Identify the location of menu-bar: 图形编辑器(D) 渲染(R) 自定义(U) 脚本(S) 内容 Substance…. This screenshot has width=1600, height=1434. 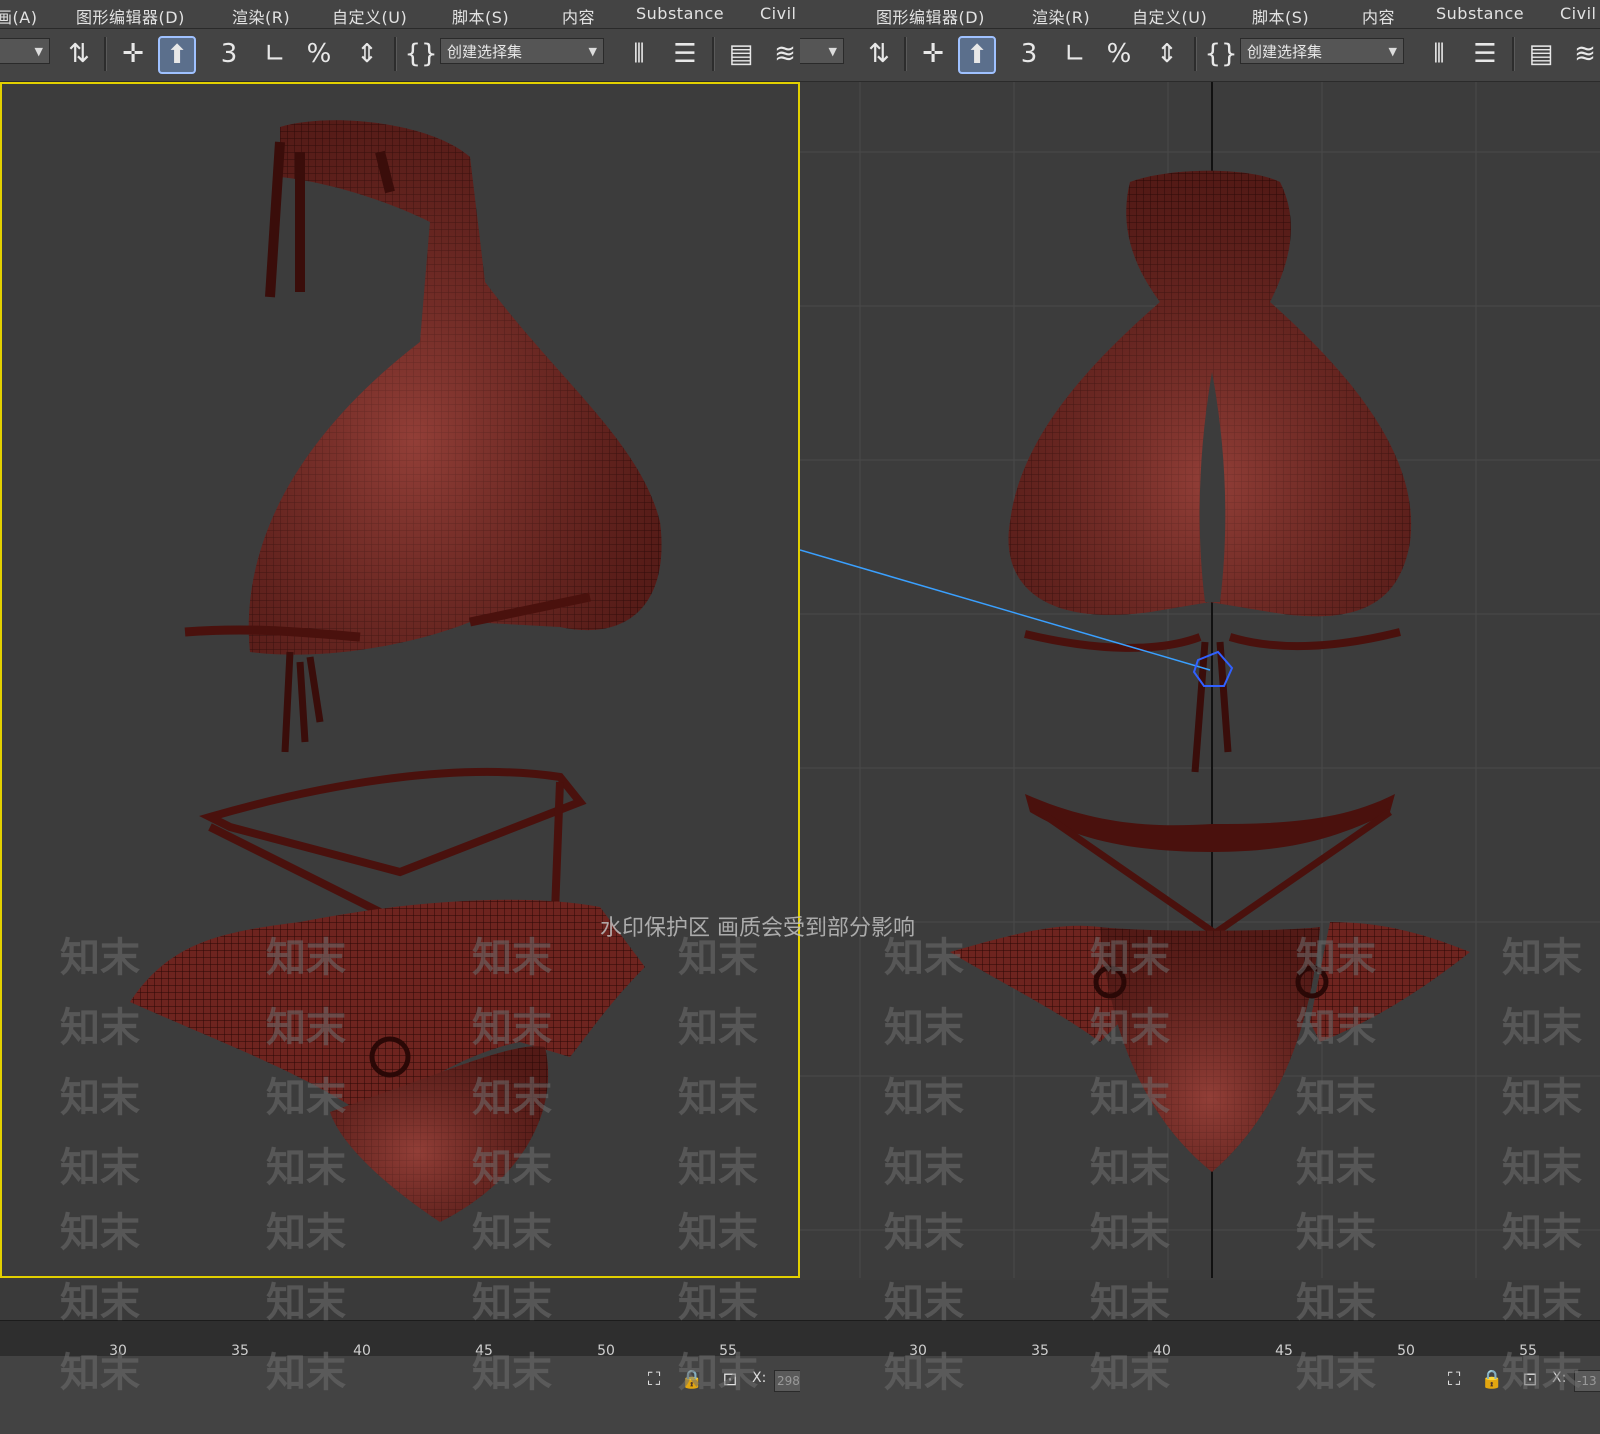
(1200, 14).